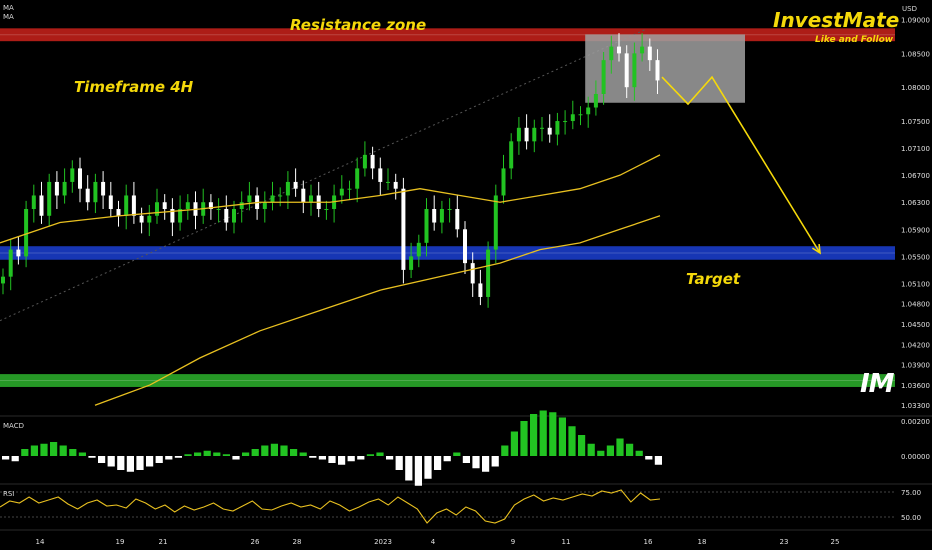  Describe the element at coordinates (915, 366) in the screenshot. I see `price-tick-label: 1.03900` at that location.